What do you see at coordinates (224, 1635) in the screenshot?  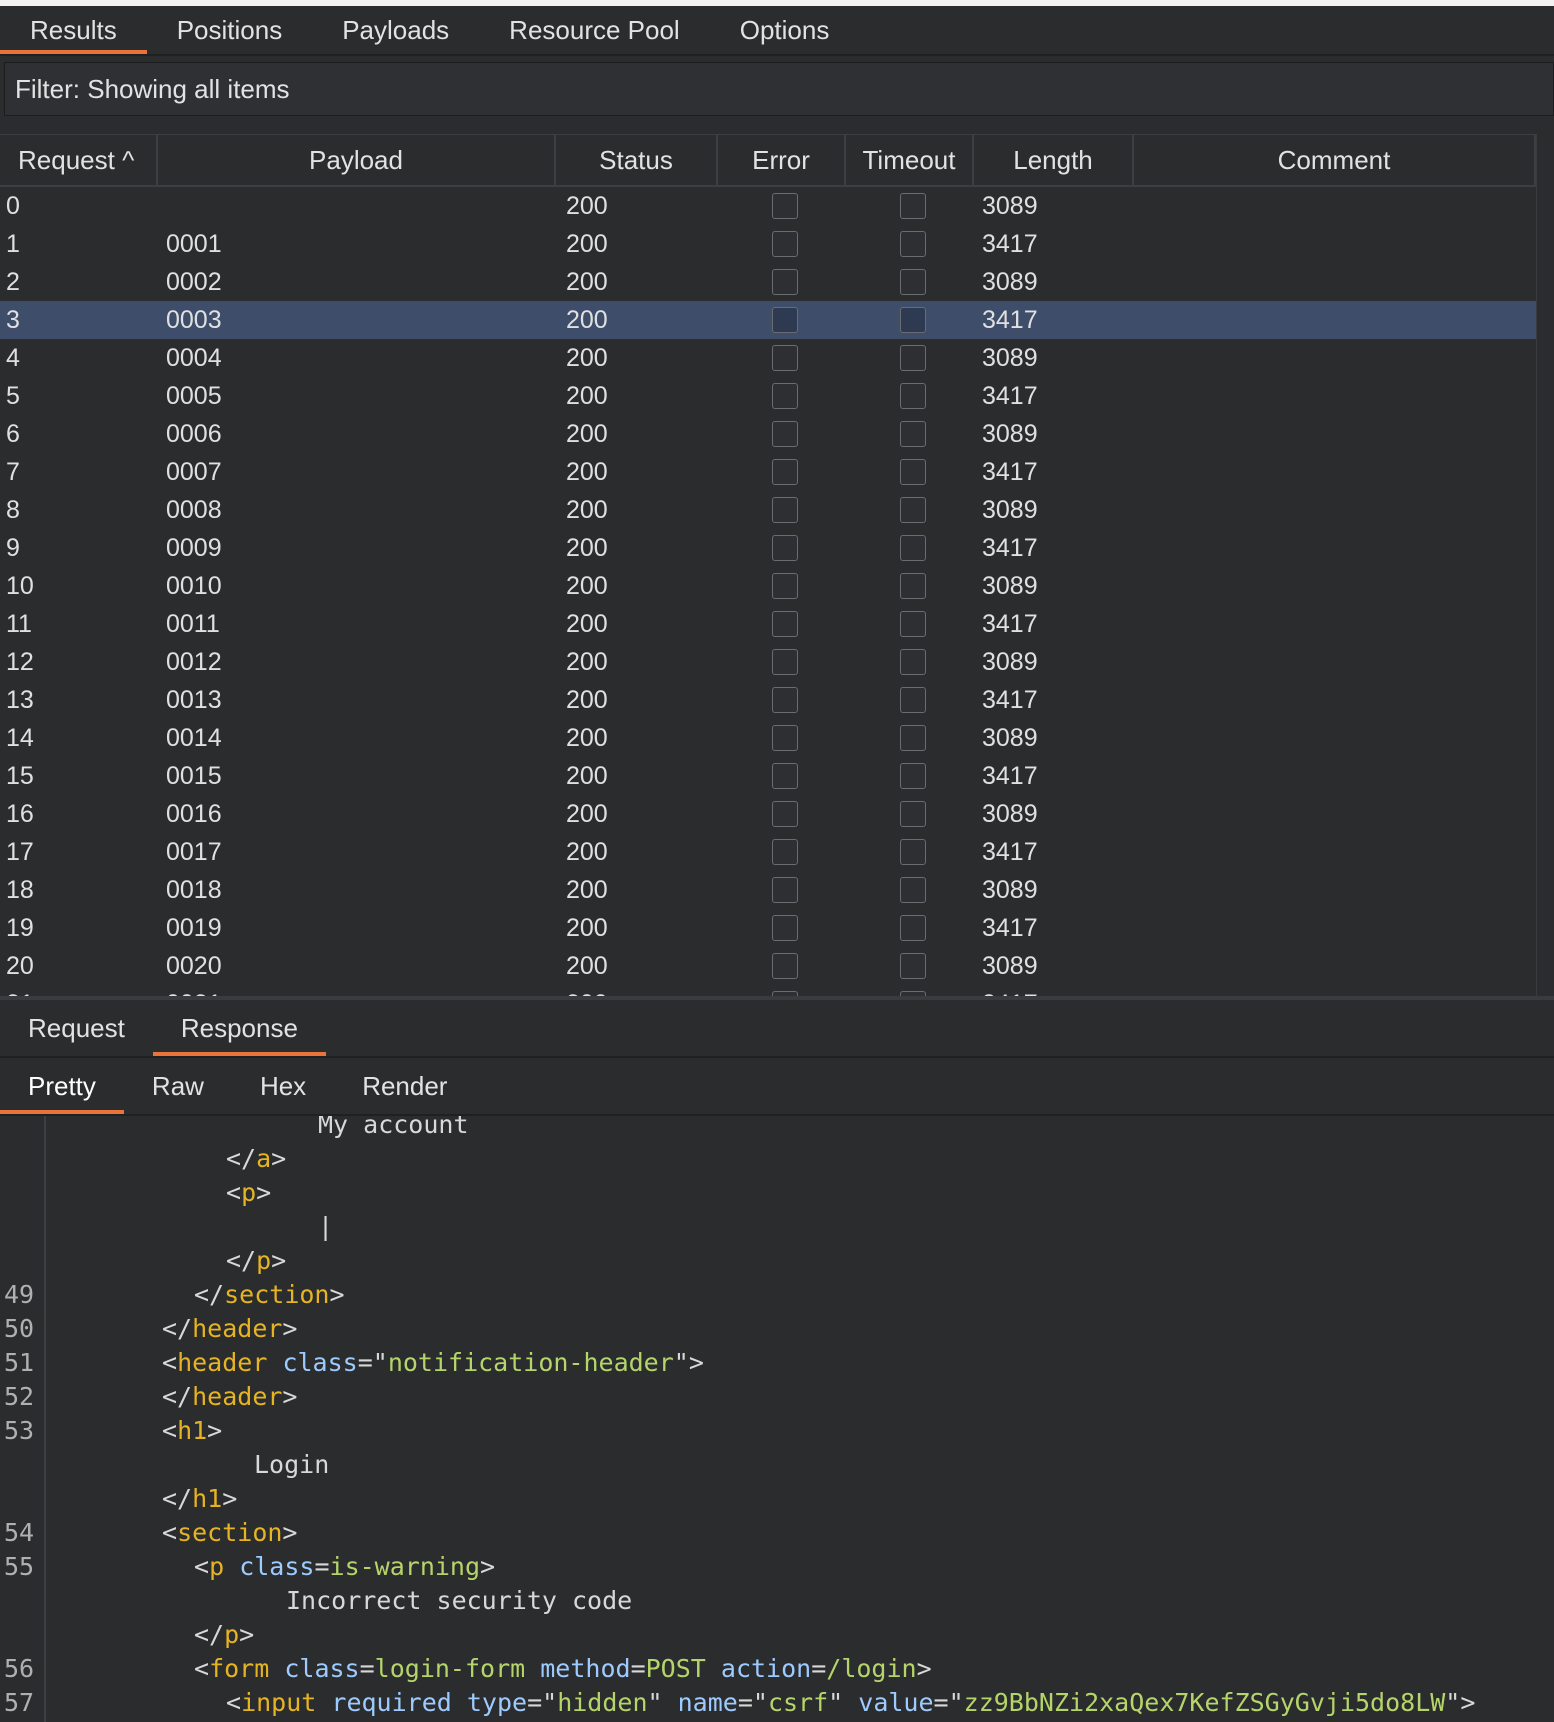 I see `code-text: </p>` at bounding box center [224, 1635].